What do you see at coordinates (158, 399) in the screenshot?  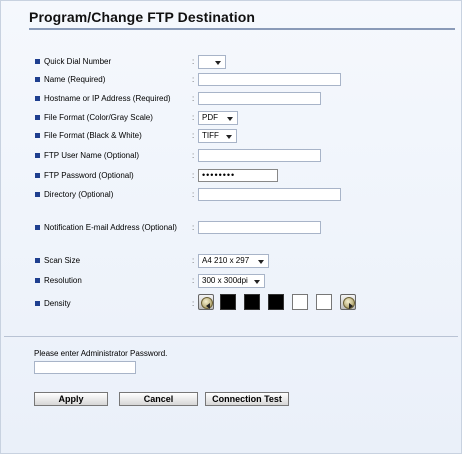 I see `cancel-button: Cancel` at bounding box center [158, 399].